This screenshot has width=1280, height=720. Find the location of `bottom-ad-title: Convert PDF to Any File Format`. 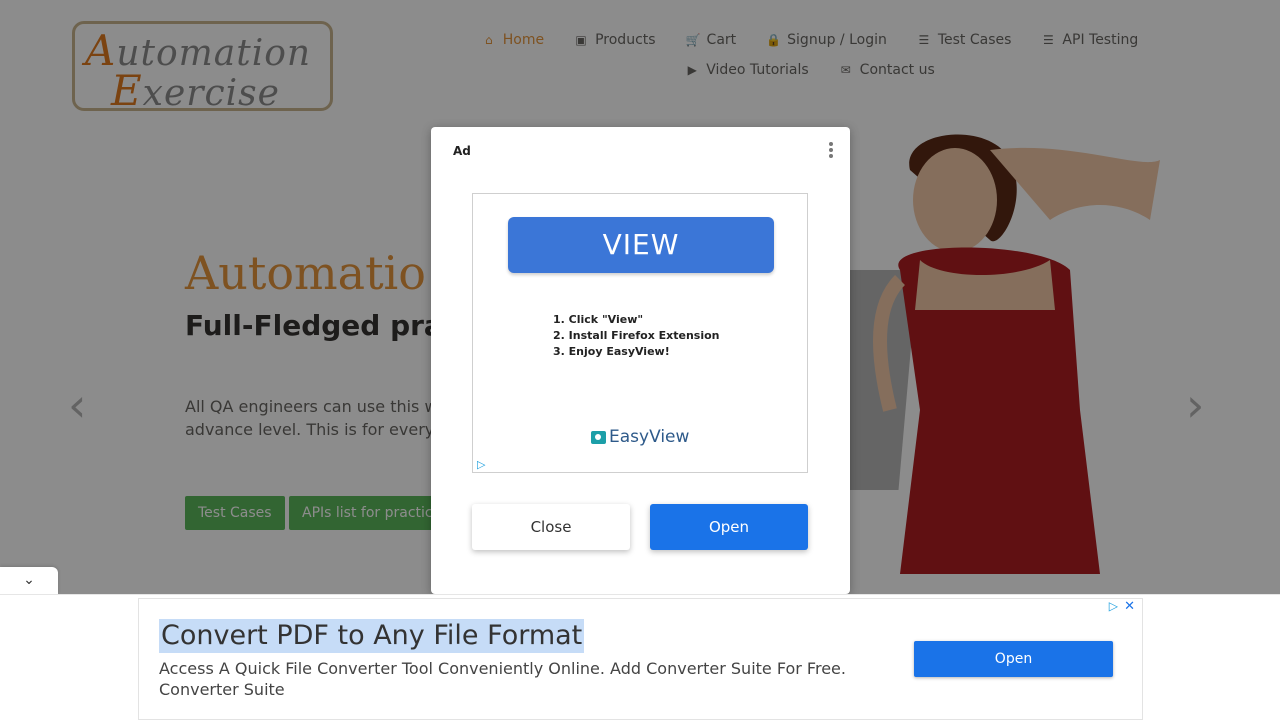

bottom-ad-title: Convert PDF to Any File Format is located at coordinates (372, 636).